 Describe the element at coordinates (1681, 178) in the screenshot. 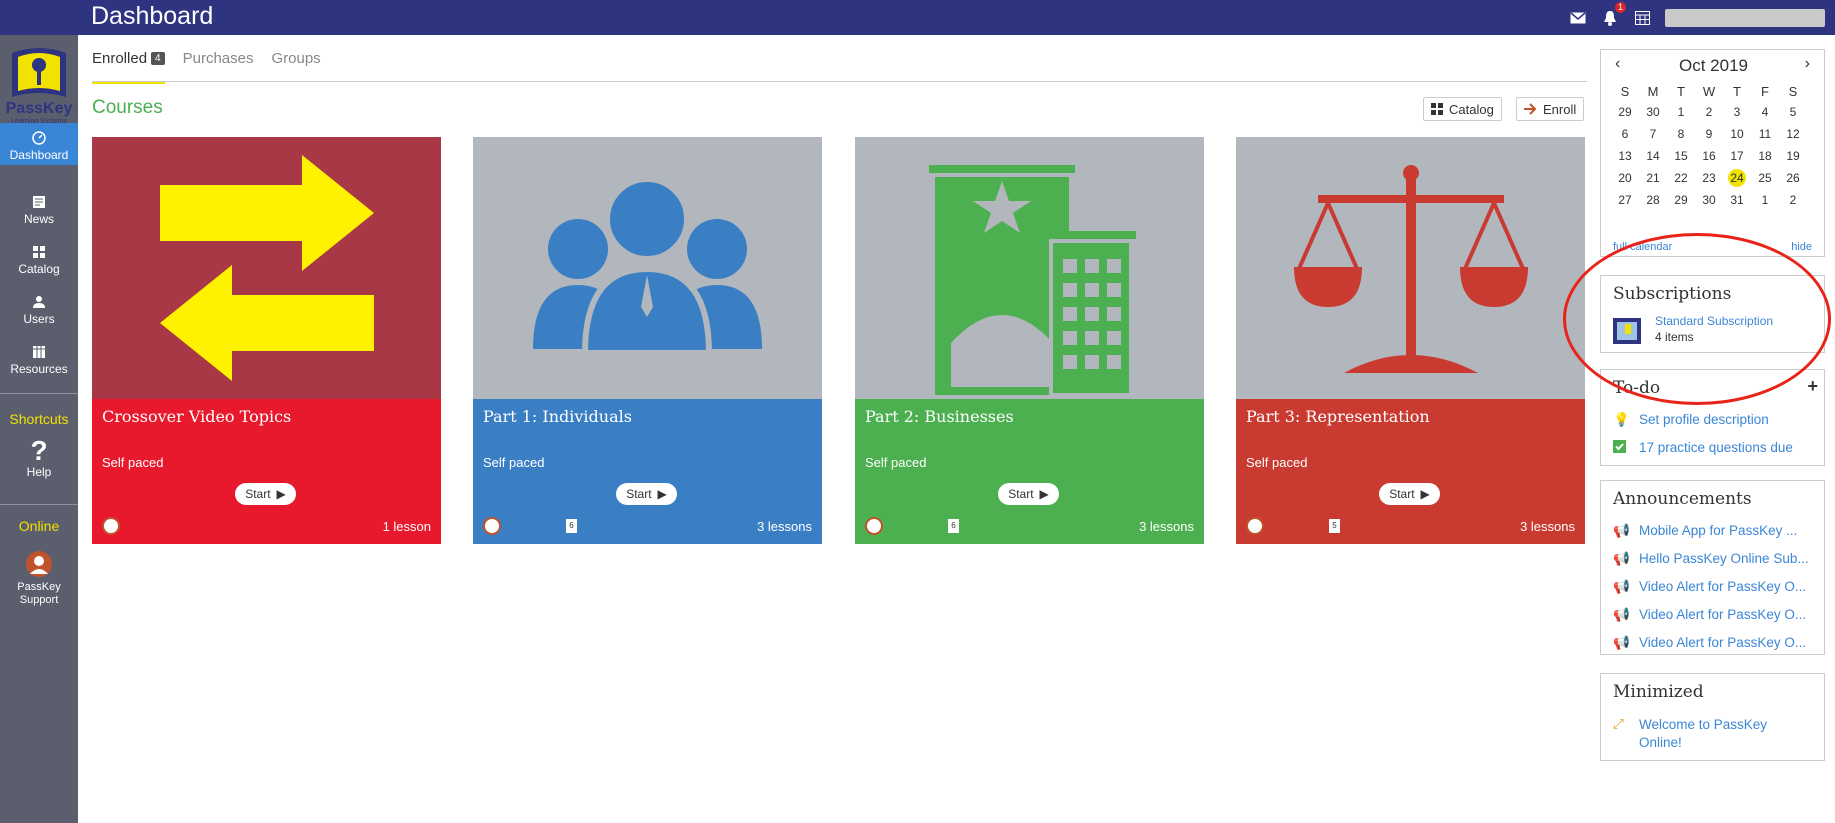

I see `calendar-day: 22` at that location.